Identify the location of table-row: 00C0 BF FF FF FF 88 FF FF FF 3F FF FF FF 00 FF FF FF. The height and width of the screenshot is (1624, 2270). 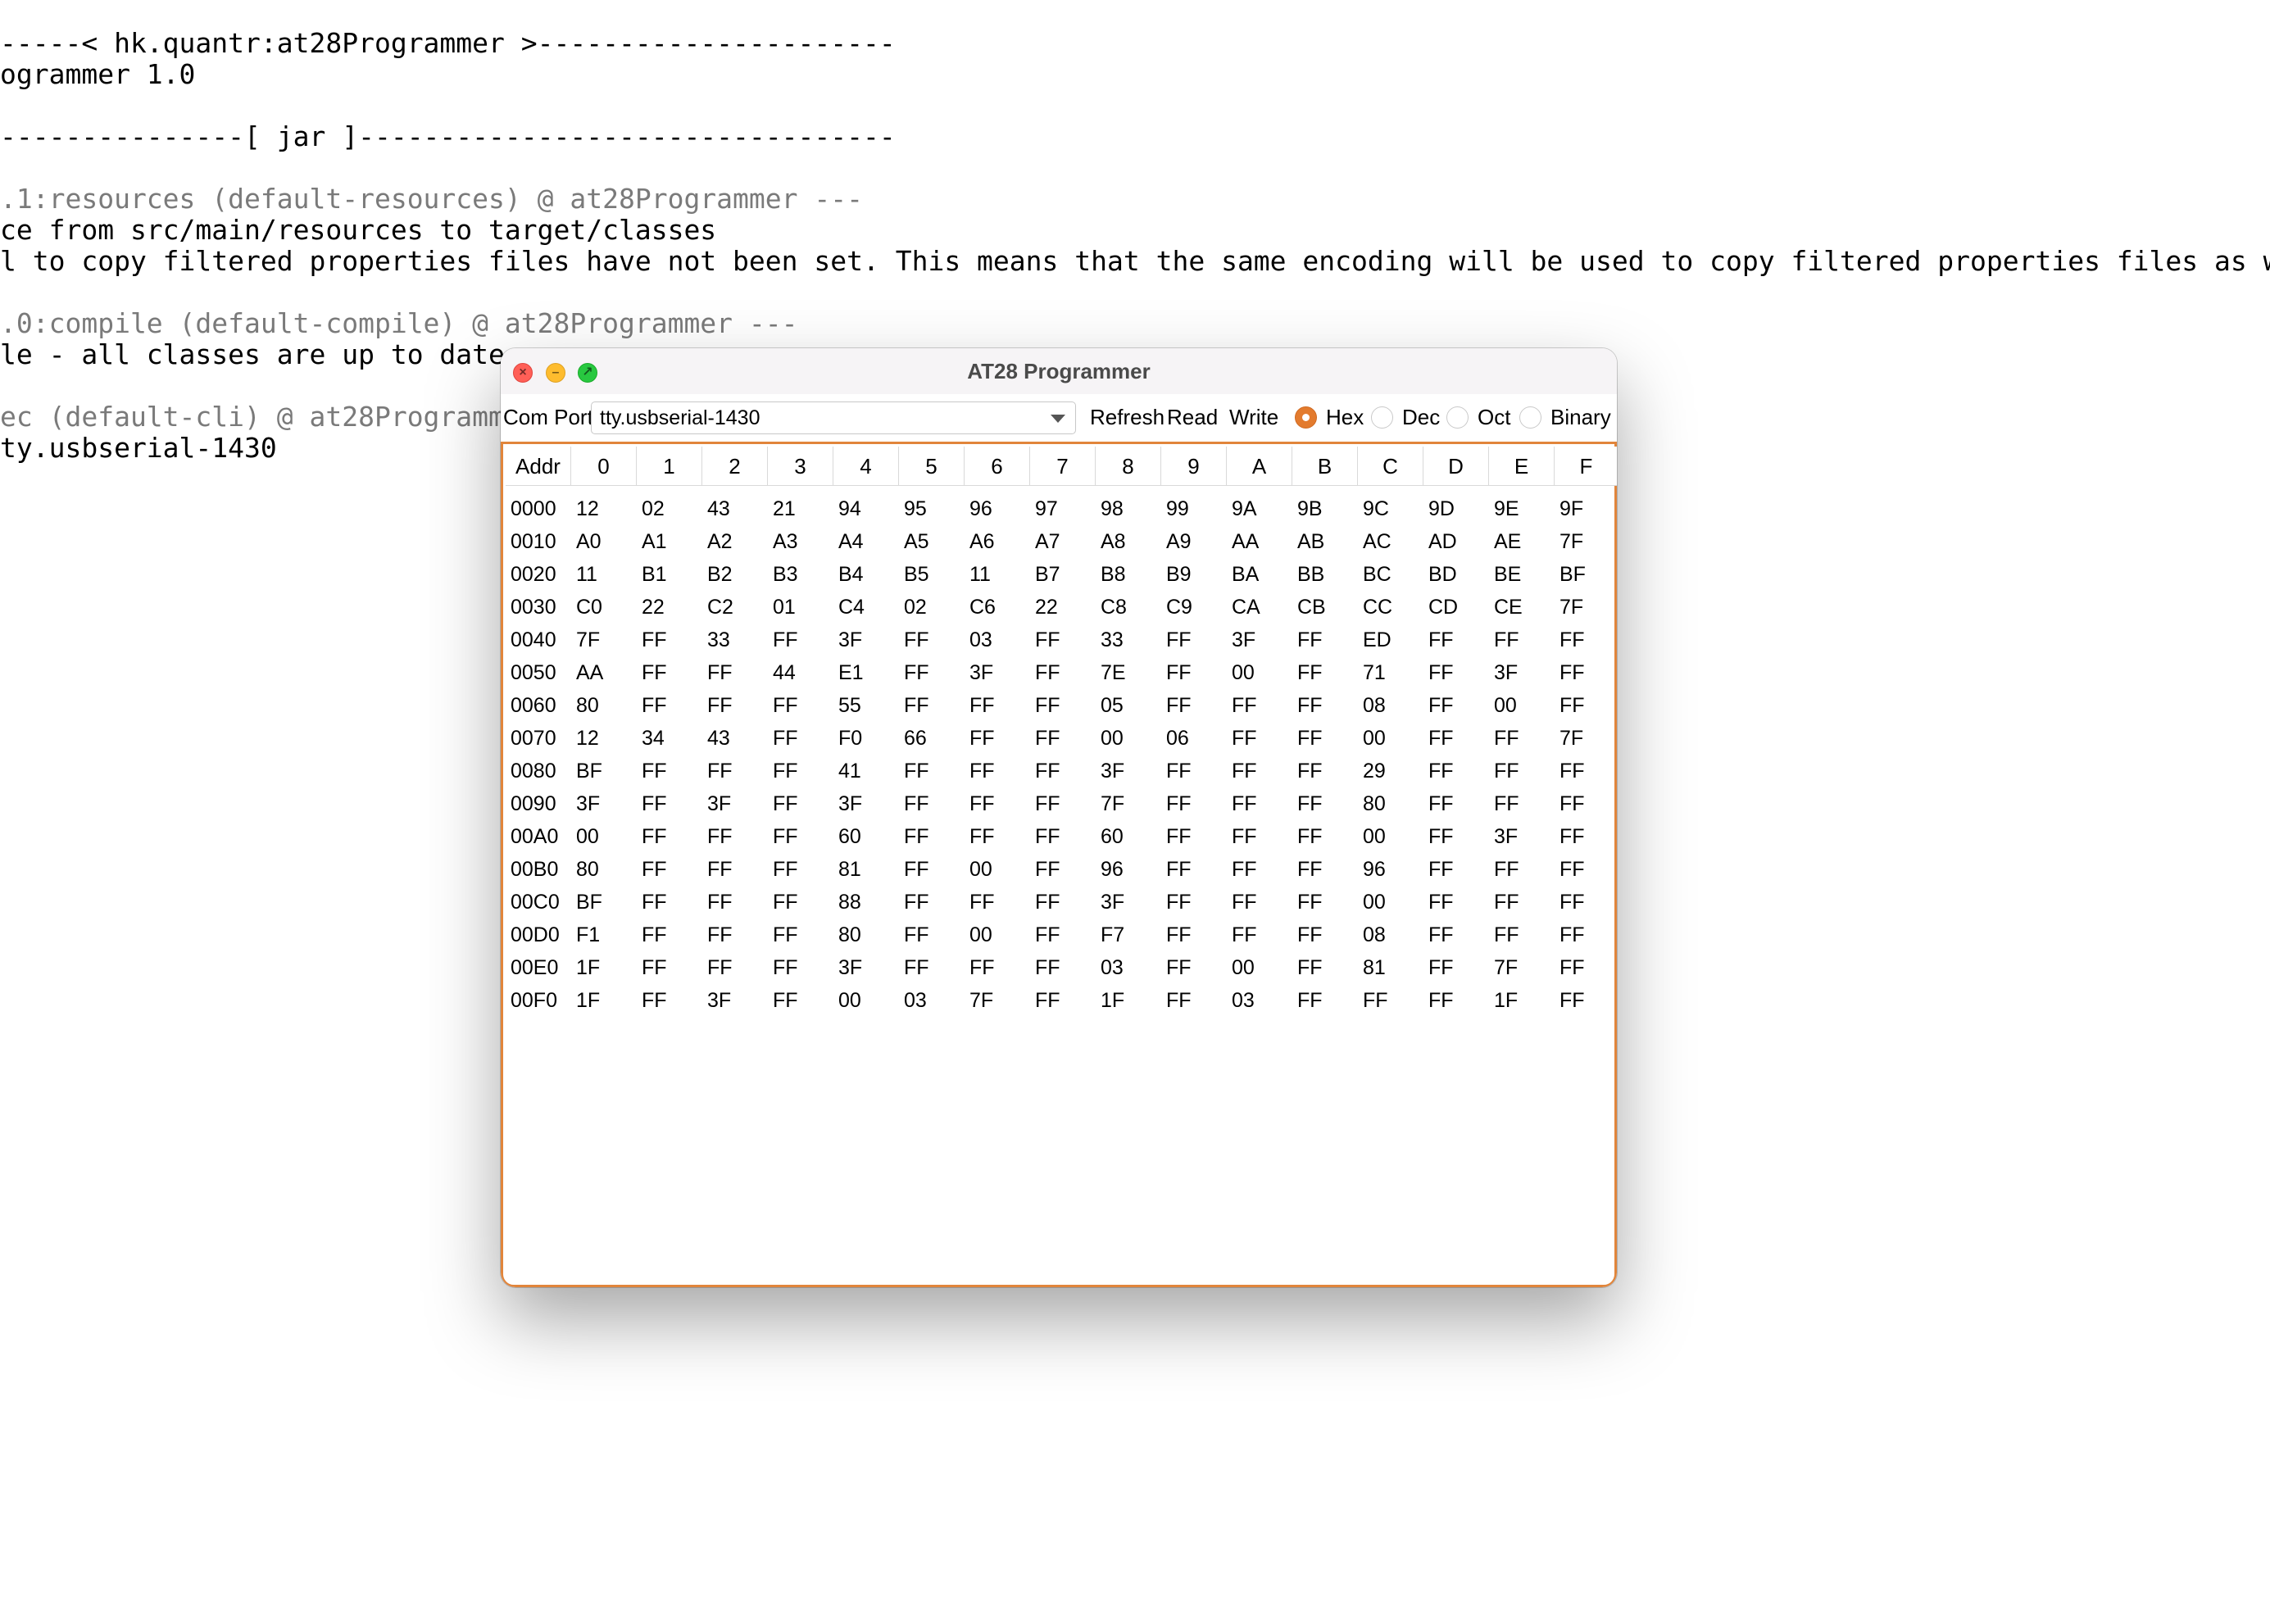
(1059, 903).